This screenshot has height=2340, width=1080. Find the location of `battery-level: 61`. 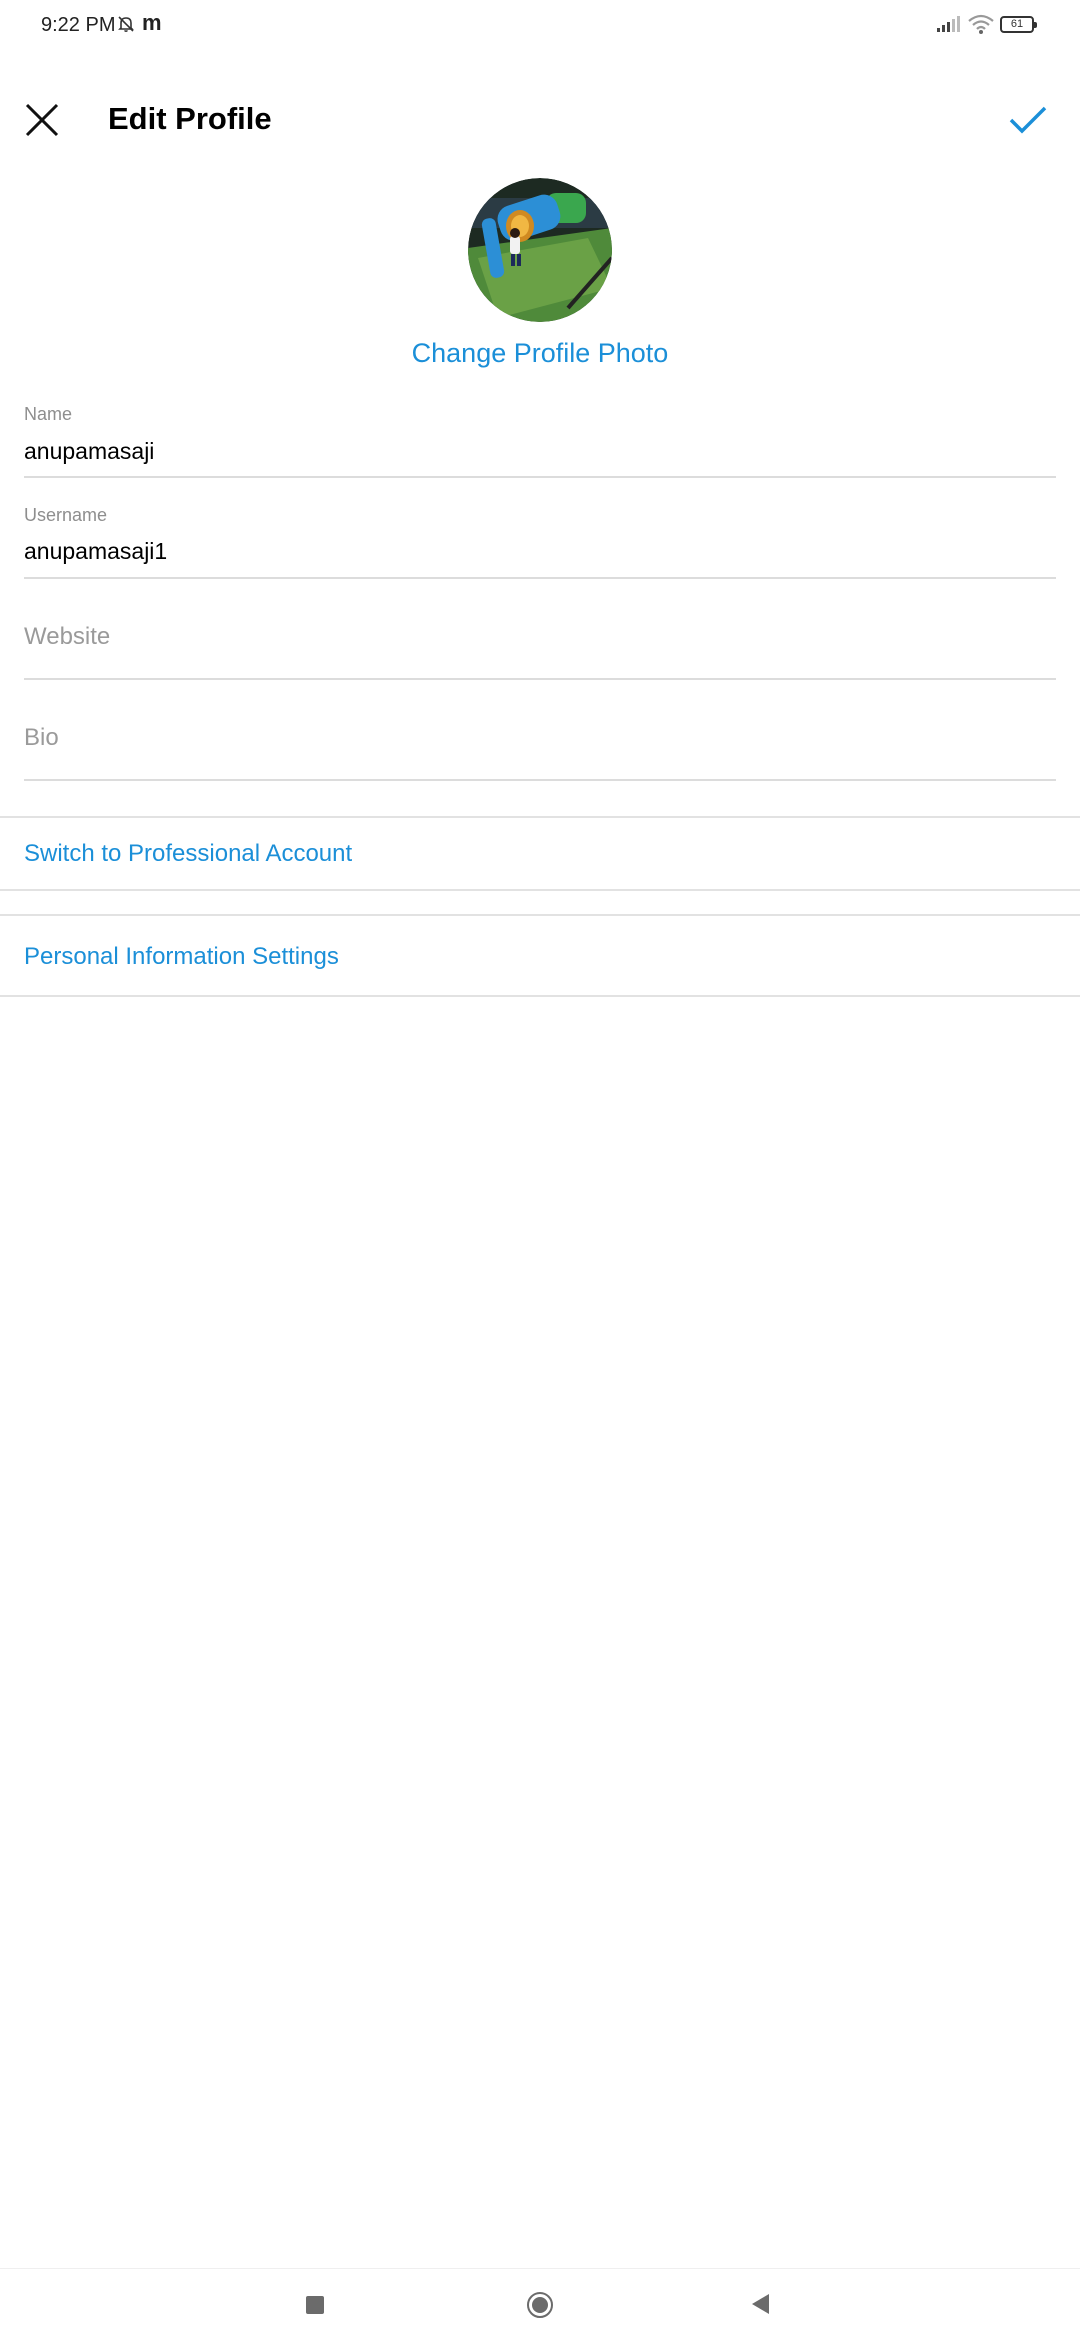

battery-level: 61 is located at coordinates (1017, 24).